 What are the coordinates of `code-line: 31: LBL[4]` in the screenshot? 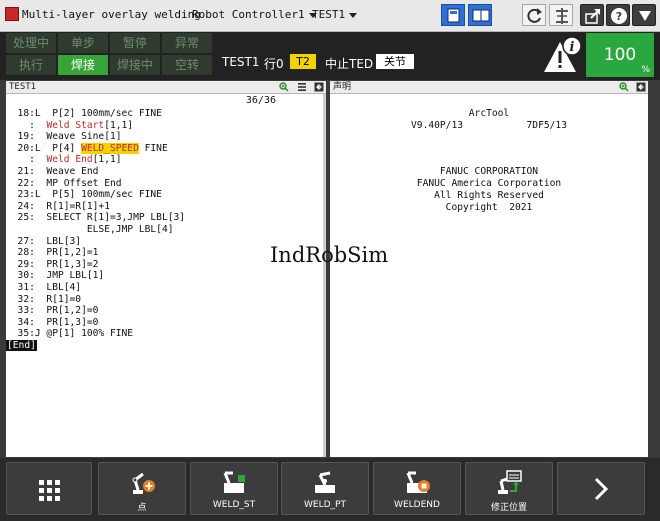 It's located at (161, 288).